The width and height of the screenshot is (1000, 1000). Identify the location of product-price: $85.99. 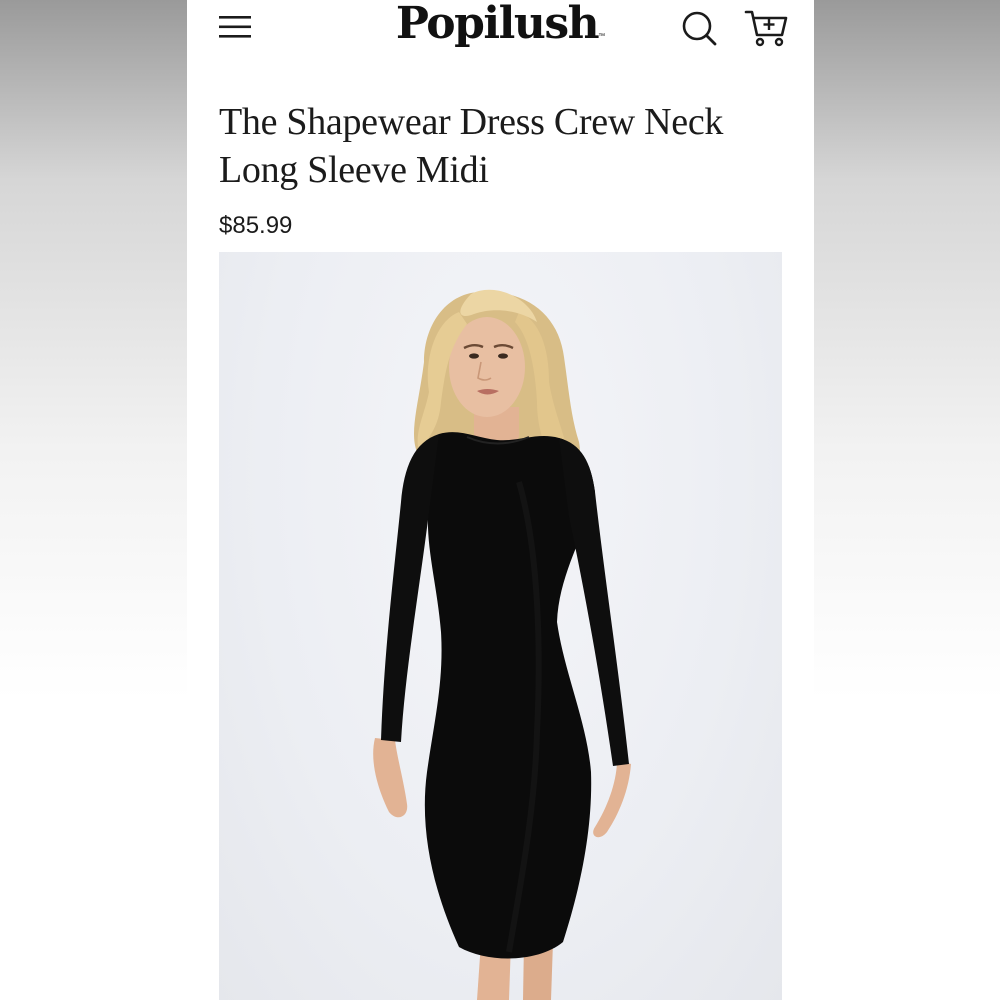
(256, 225).